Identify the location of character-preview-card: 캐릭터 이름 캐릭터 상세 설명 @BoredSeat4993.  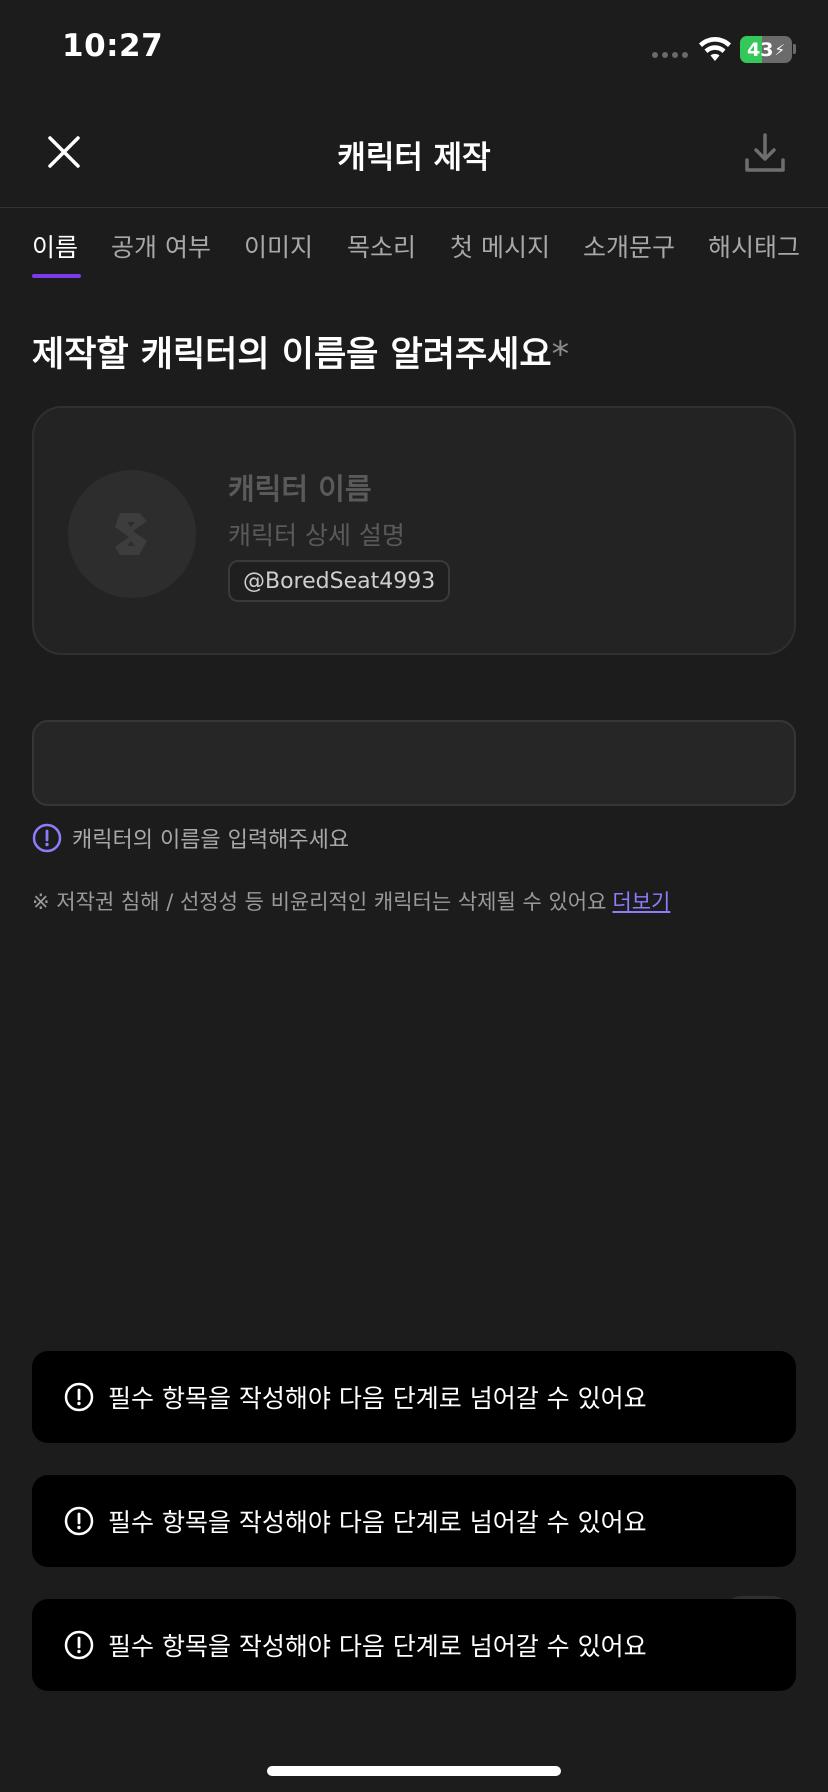
(414, 530).